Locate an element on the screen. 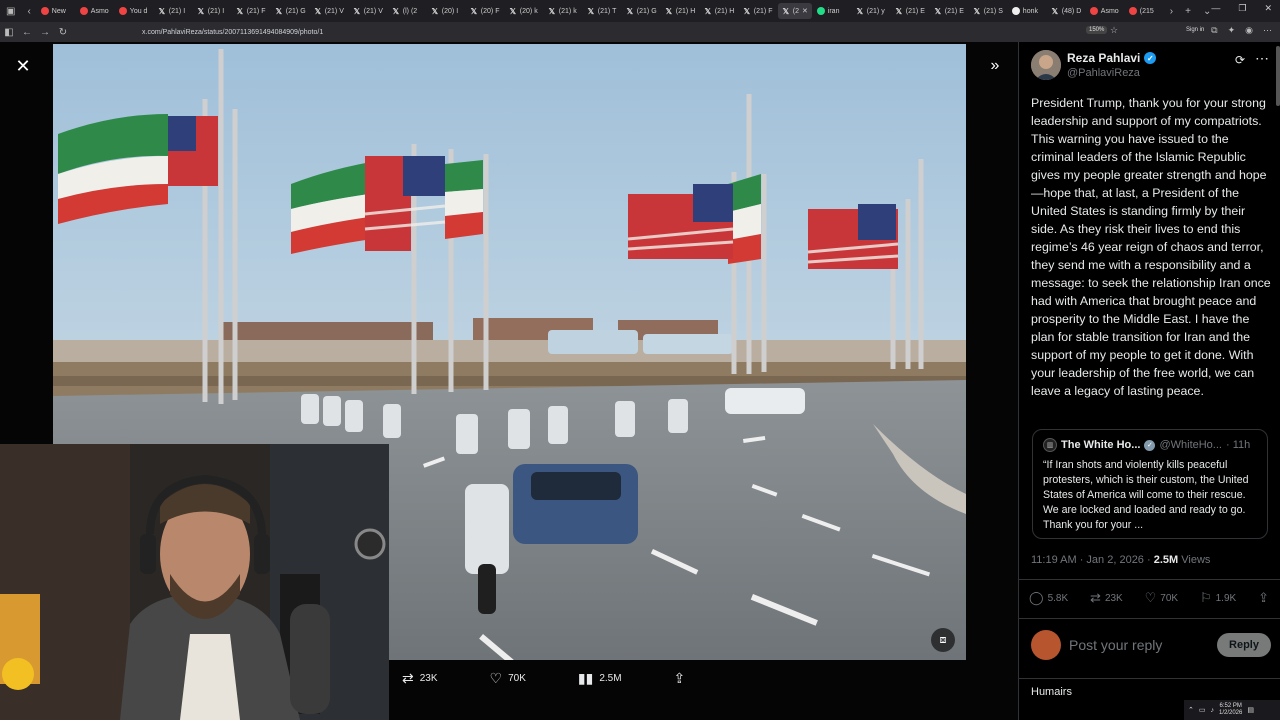  favorite-icon: ☆ is located at coordinates (1114, 30).